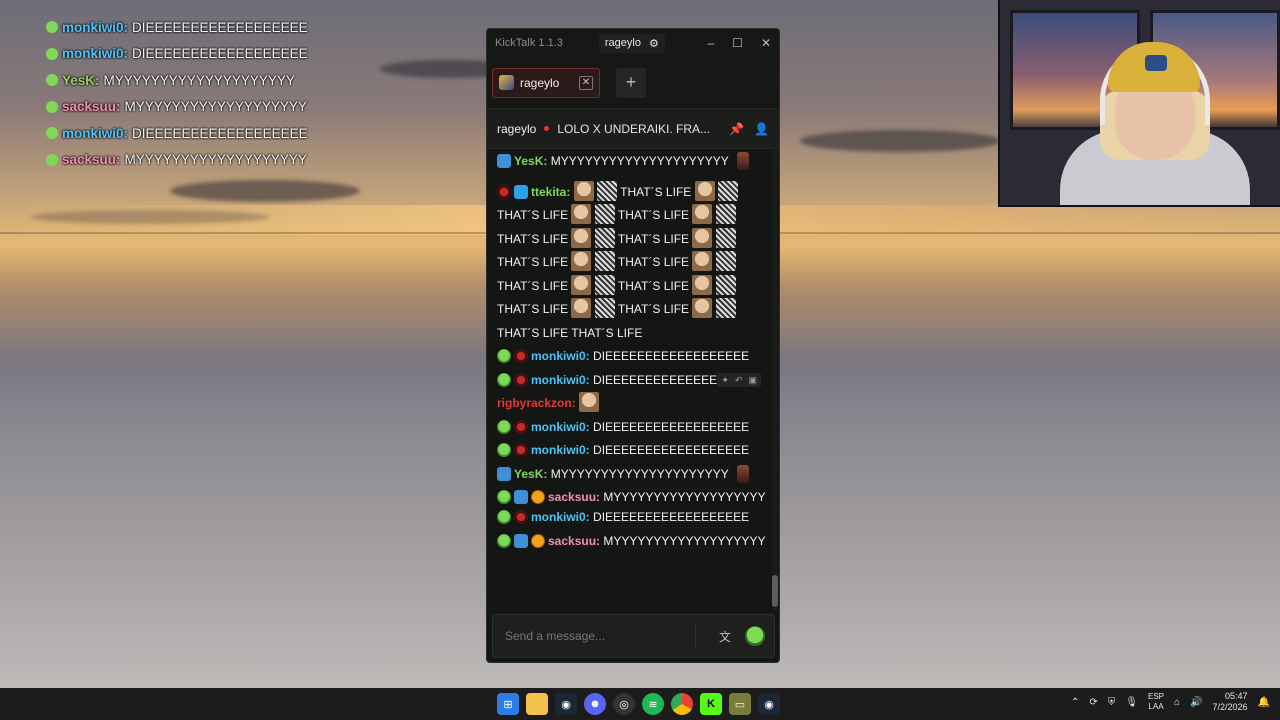  What do you see at coordinates (1093, 702) in the screenshot?
I see `sync-icon: ⟳` at bounding box center [1093, 702].